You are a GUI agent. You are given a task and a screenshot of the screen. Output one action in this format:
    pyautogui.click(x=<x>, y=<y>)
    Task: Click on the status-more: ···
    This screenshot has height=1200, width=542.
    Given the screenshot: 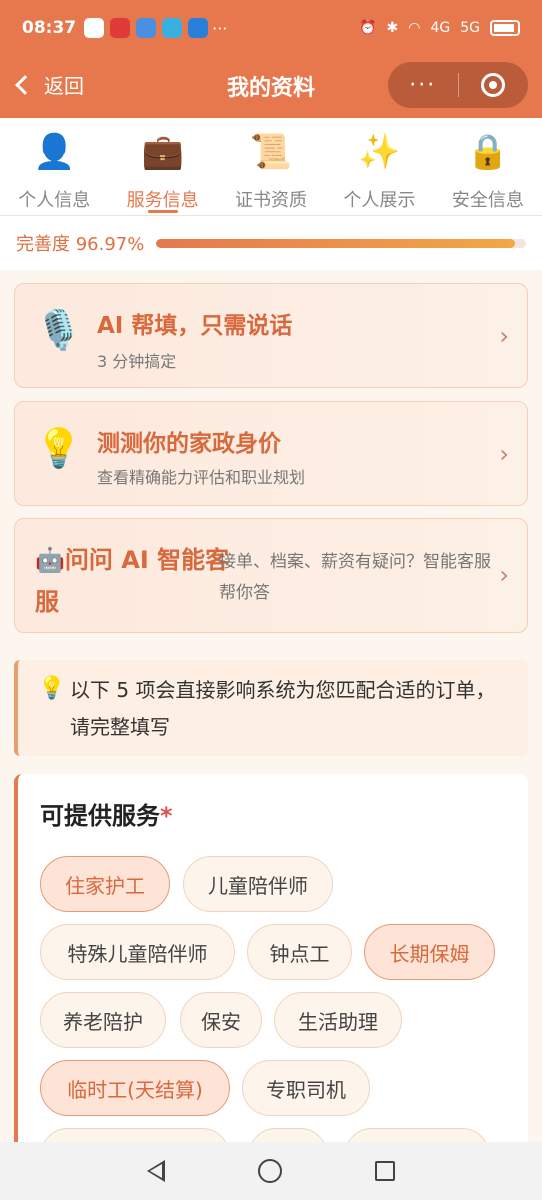 What is the action you would take?
    pyautogui.click(x=220, y=28)
    